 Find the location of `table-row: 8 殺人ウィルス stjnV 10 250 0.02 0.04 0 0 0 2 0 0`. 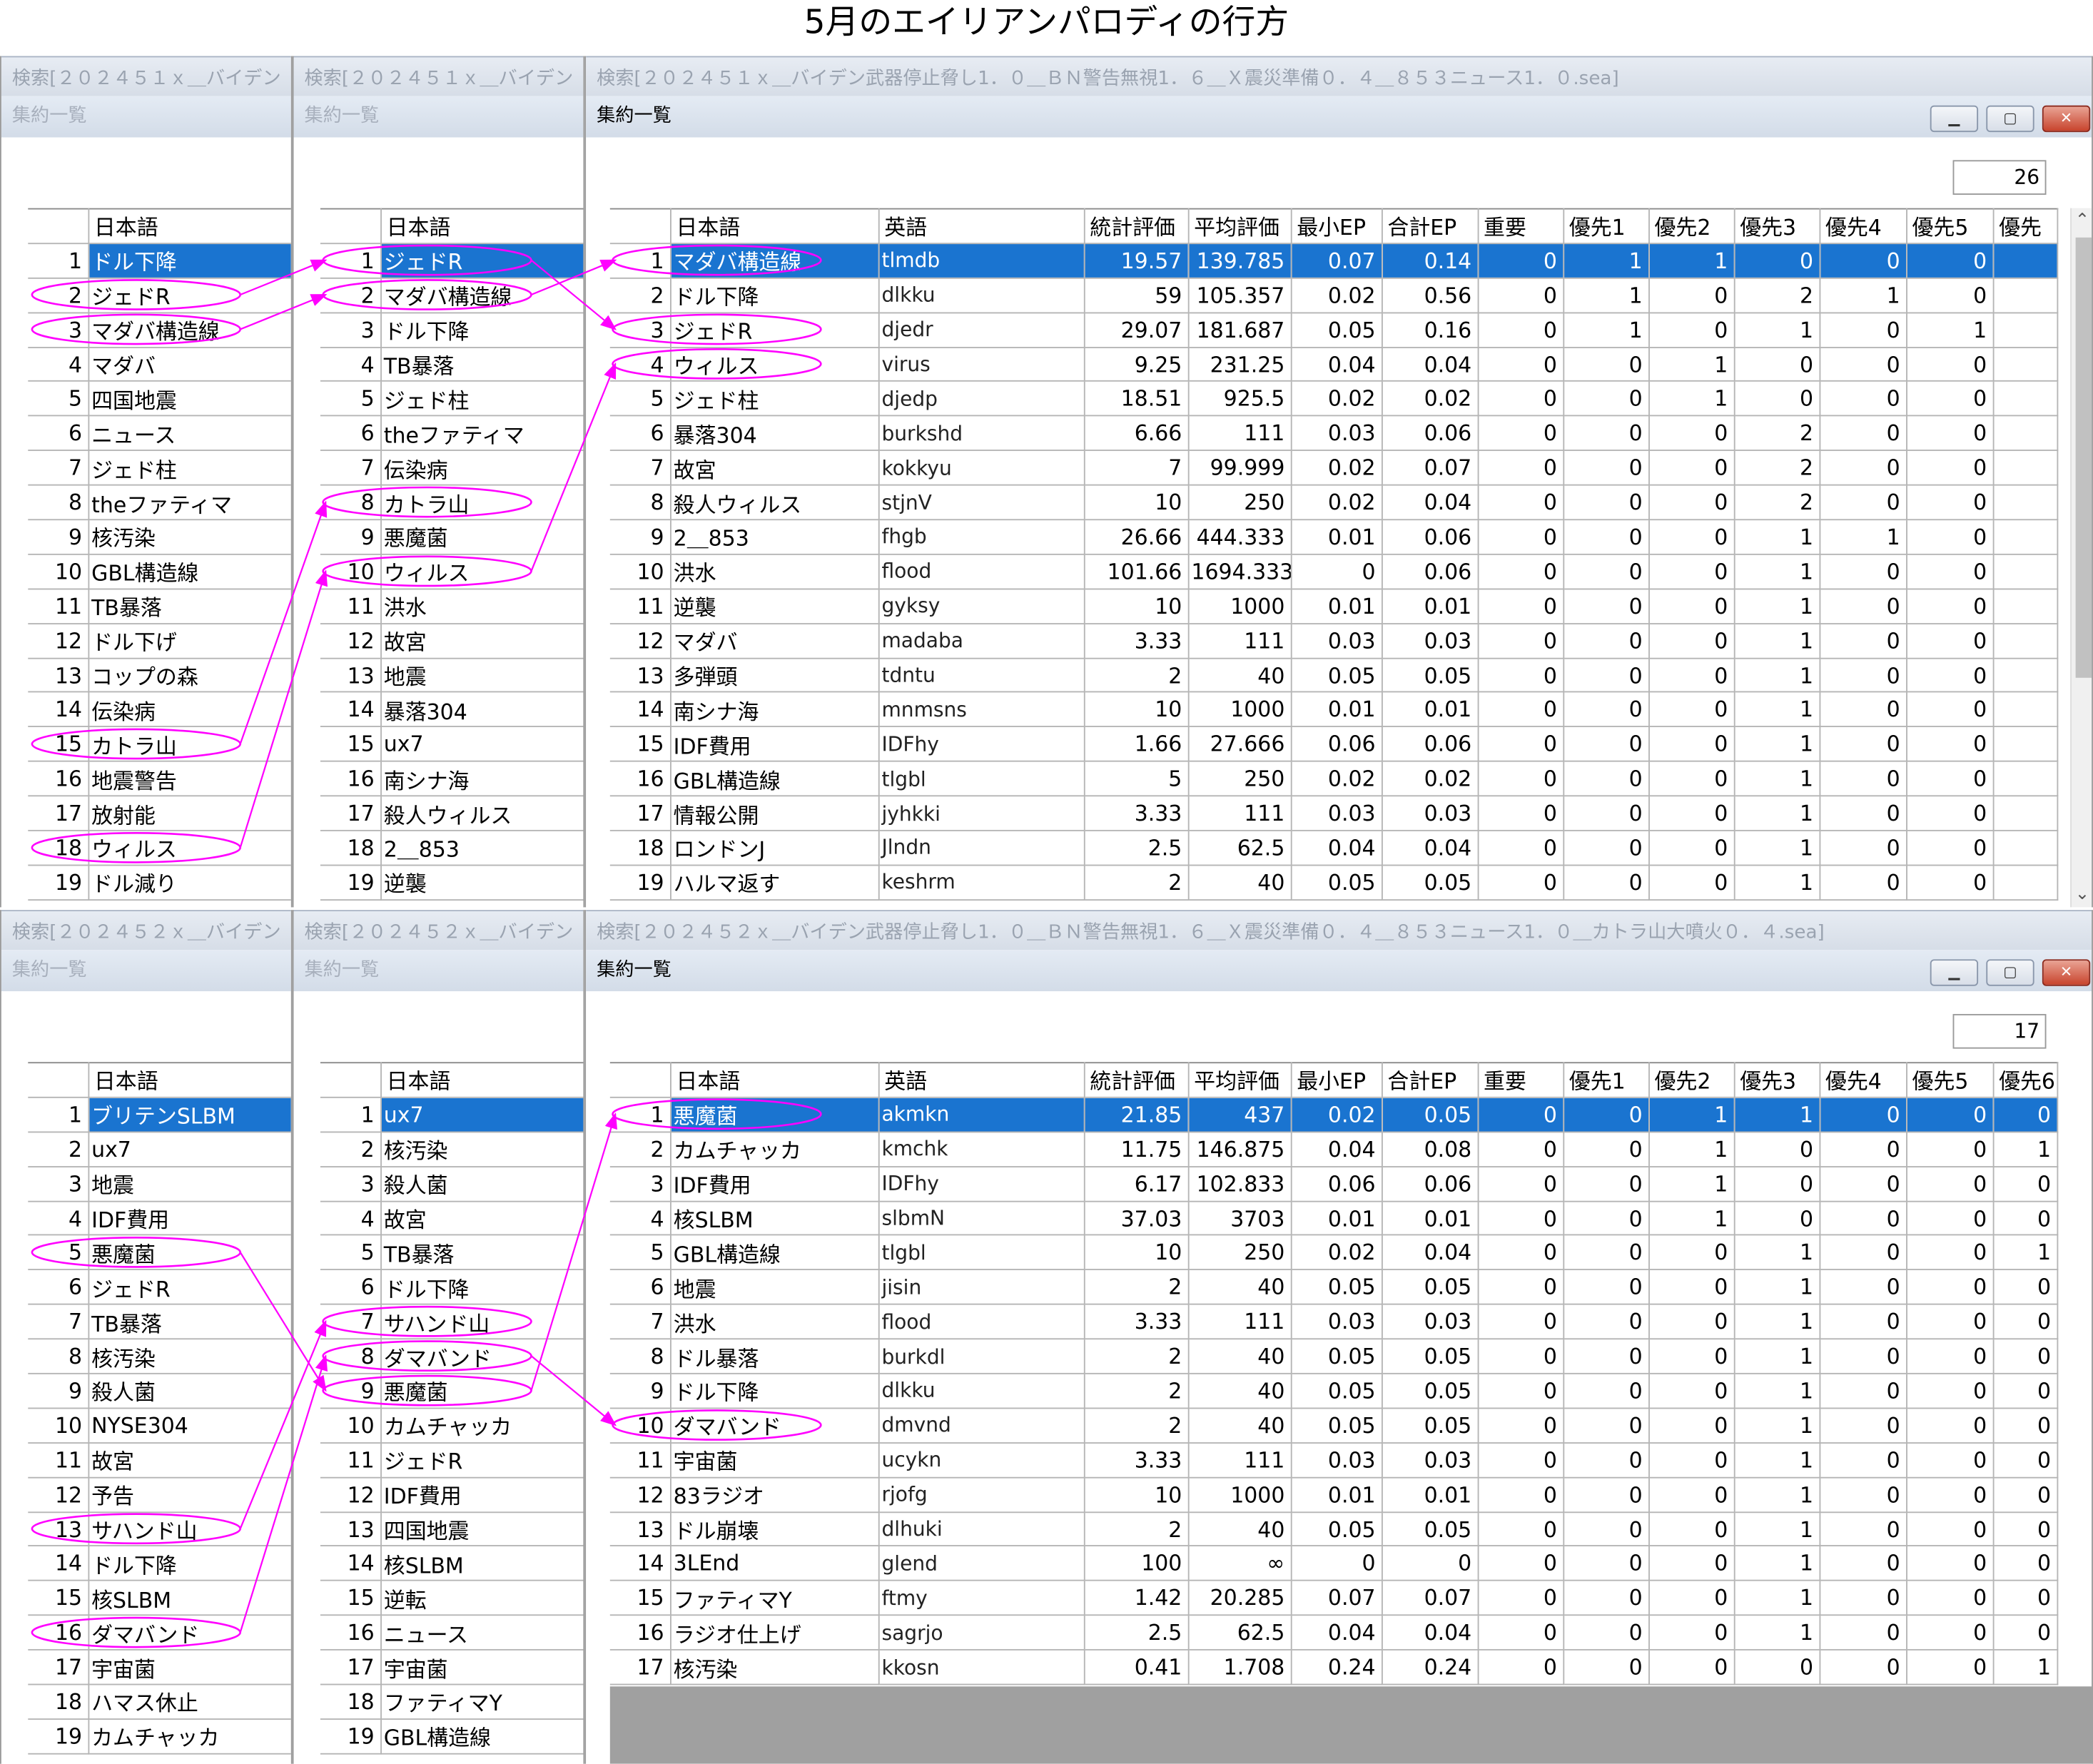

table-row: 8 殺人ウィルス stjnV 10 250 0.02 0.04 0 0 0 2 0 0 is located at coordinates (1333, 503).